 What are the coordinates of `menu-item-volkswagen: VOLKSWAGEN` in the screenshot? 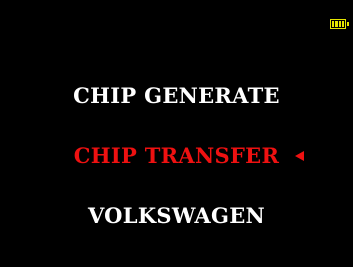 It's located at (176, 215).